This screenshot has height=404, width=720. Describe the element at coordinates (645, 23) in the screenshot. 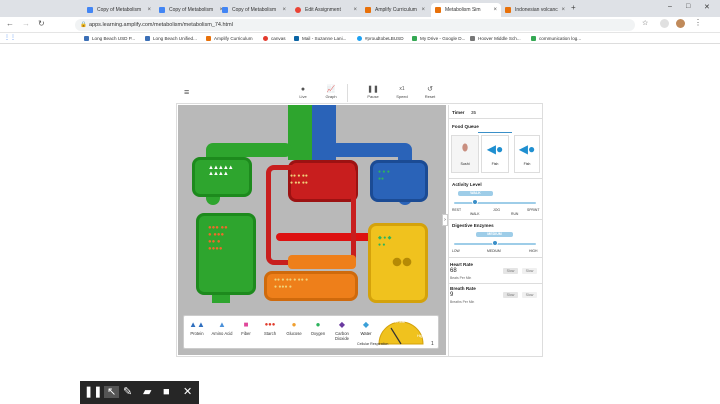

I see `star-icon: ☆` at that location.